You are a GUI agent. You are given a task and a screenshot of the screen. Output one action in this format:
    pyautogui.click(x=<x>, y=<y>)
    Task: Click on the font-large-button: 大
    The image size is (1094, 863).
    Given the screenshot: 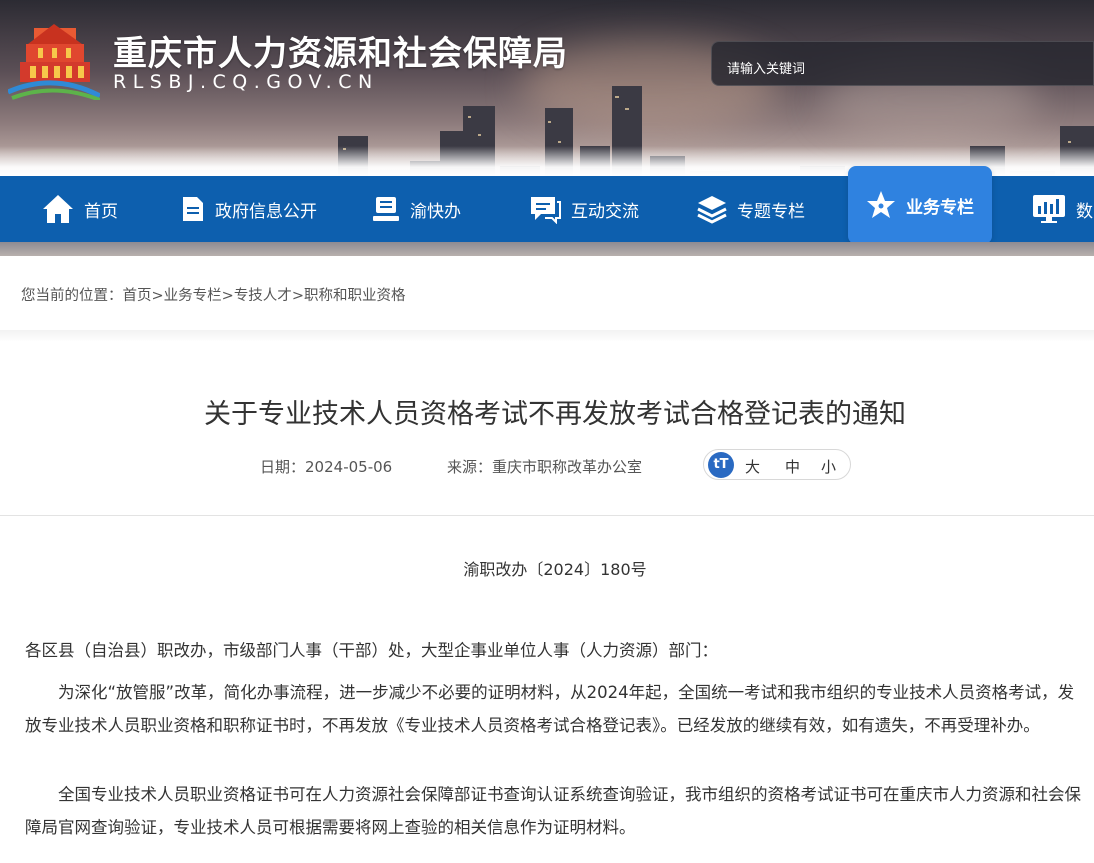 What is the action you would take?
    pyautogui.click(x=752, y=466)
    